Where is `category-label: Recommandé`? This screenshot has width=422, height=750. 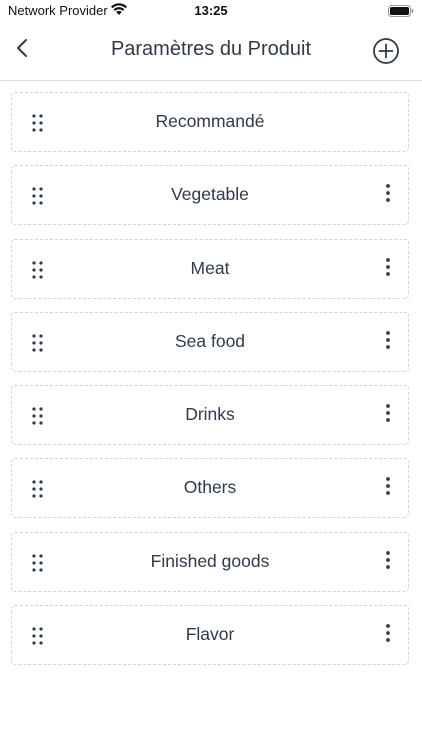 category-label: Recommandé is located at coordinates (210, 121).